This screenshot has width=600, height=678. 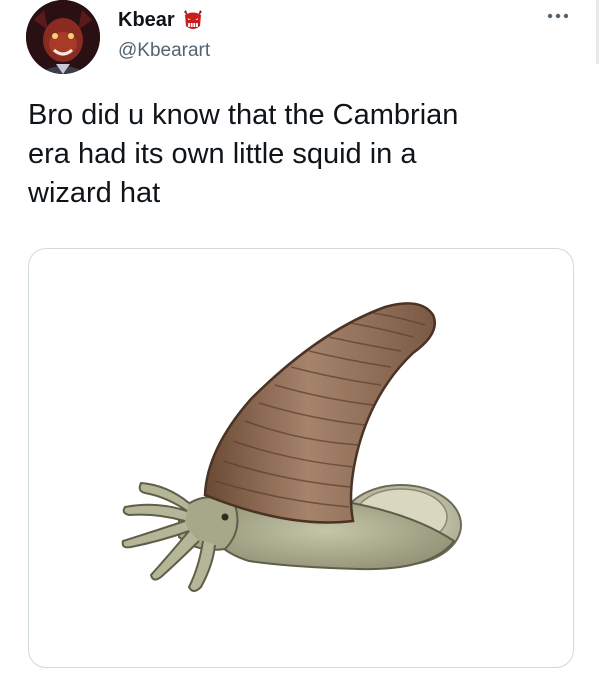 I want to click on avatar, so click(x=63, y=37).